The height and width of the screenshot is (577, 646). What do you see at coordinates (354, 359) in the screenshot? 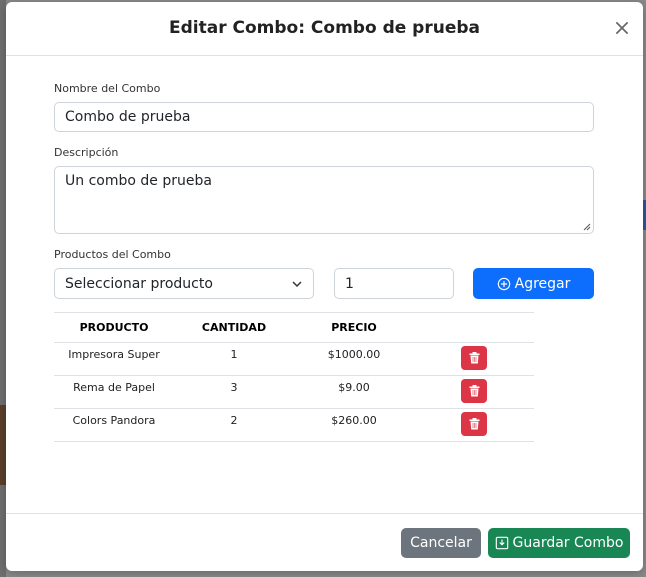
I see `cell-precio: $1000.00` at bounding box center [354, 359].